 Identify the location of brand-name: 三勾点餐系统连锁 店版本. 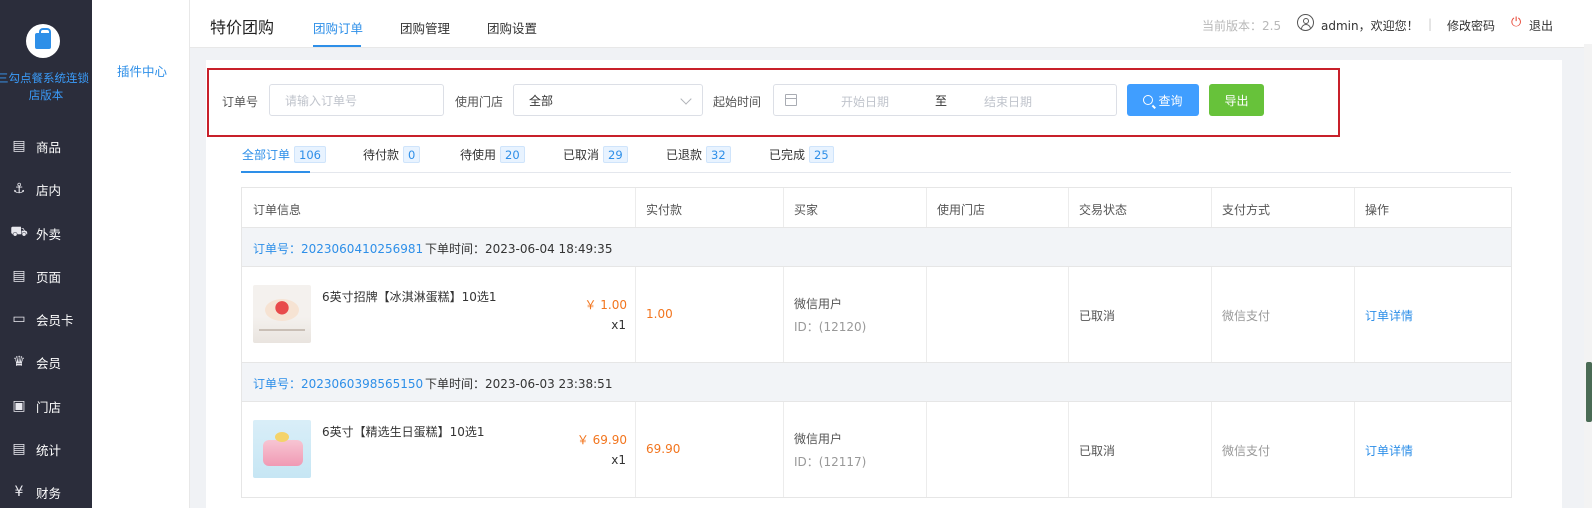
(46, 87).